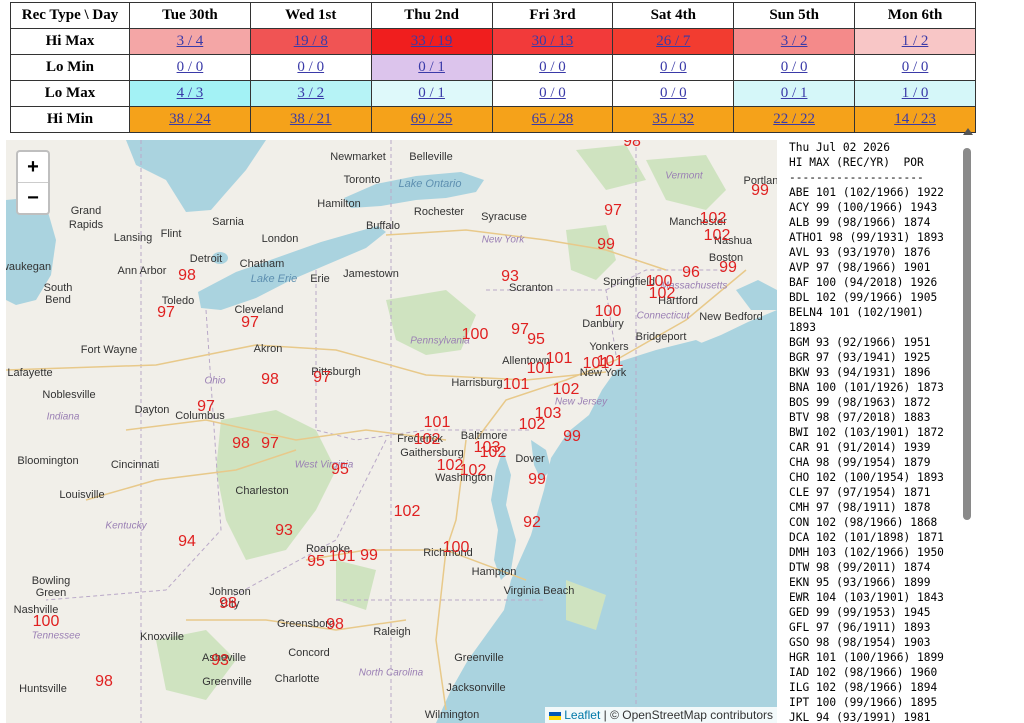 This screenshot has width=1024, height=723. I want to click on map-place-label: Grand, so click(86, 211).